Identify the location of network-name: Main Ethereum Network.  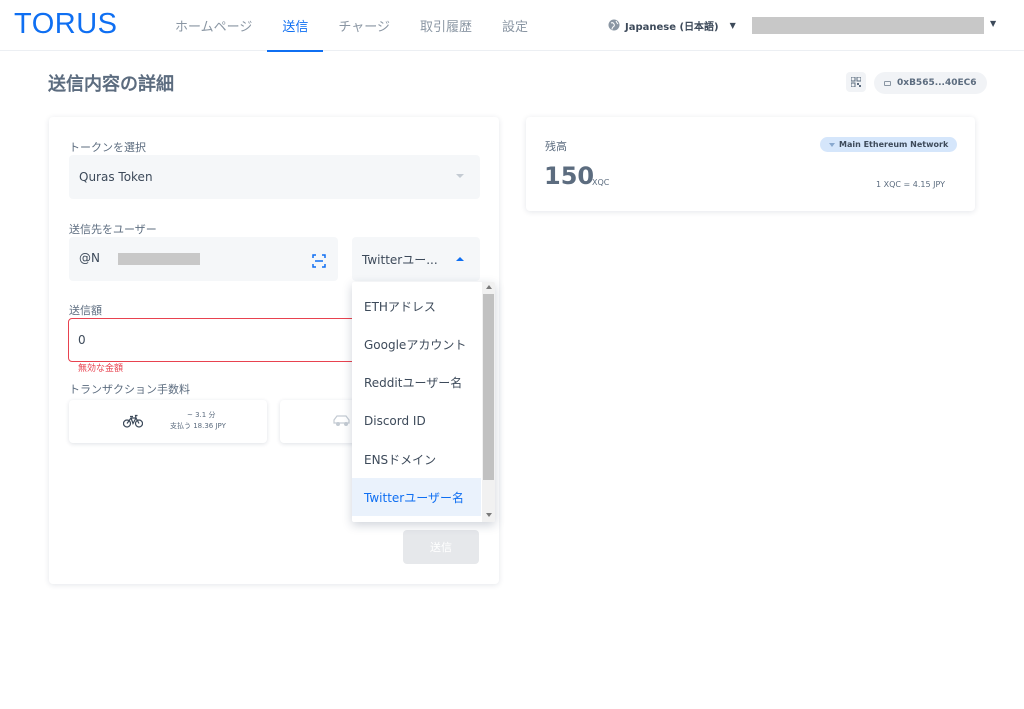
(894, 144).